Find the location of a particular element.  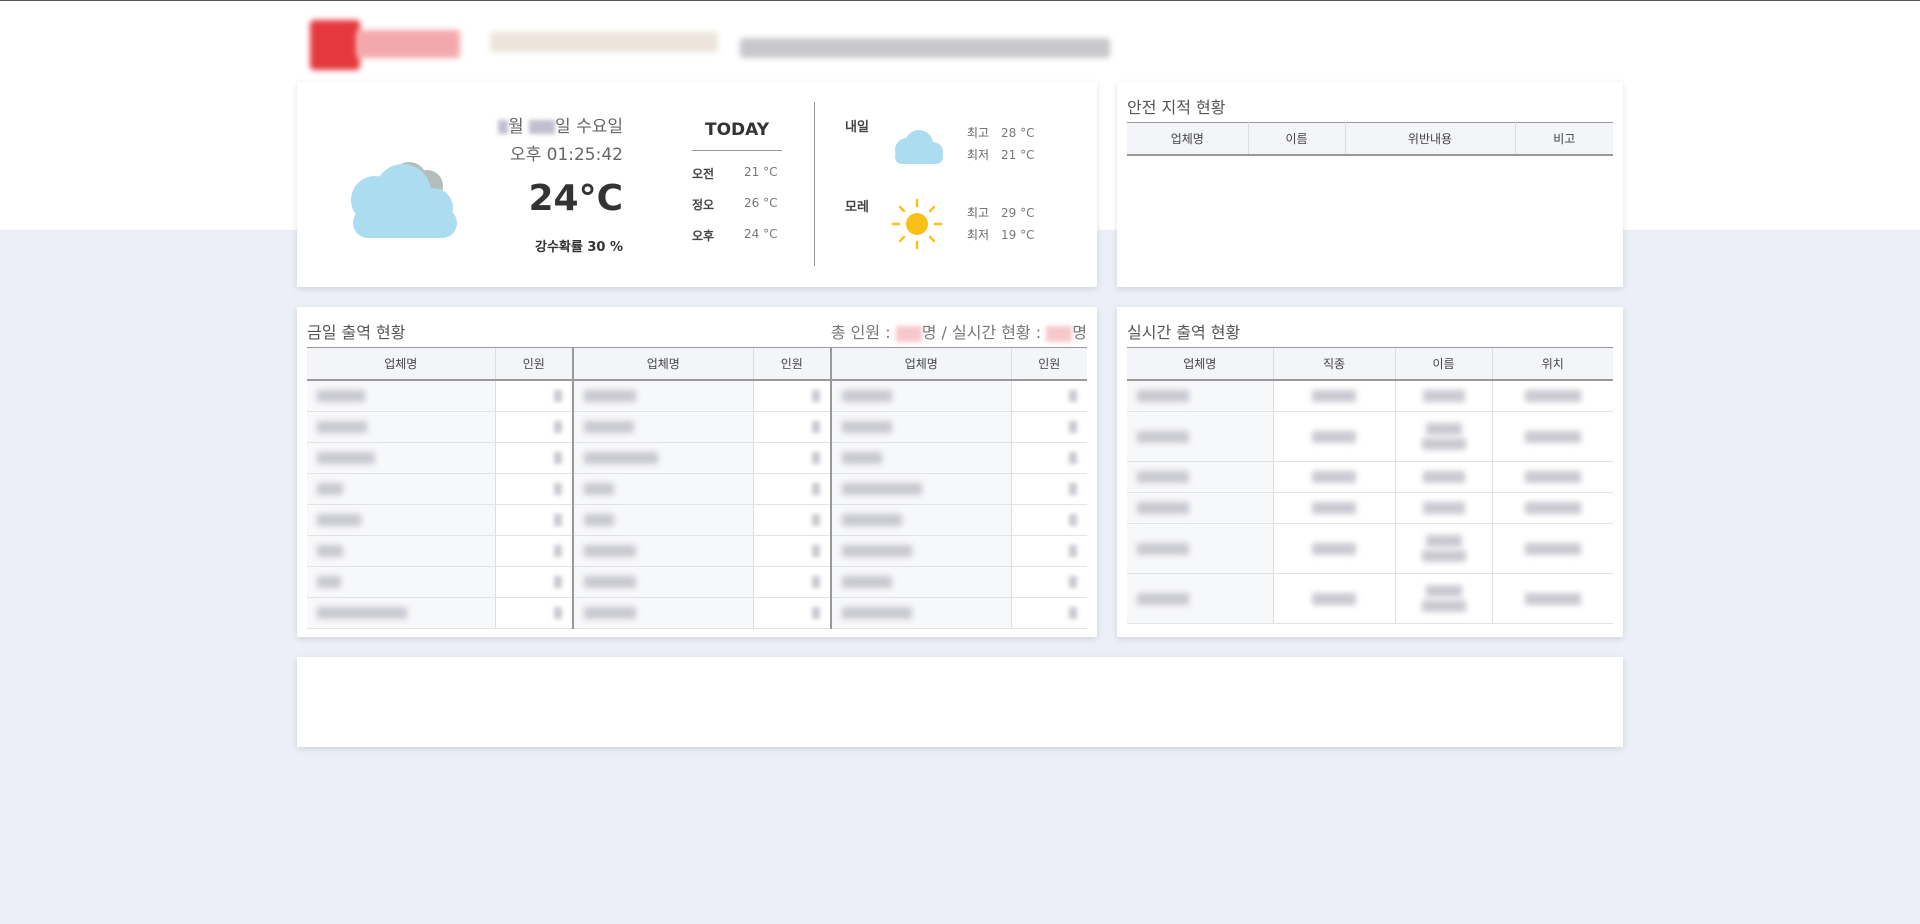

forecast-day-tomorrow: 내일 is located at coordinates (857, 127).